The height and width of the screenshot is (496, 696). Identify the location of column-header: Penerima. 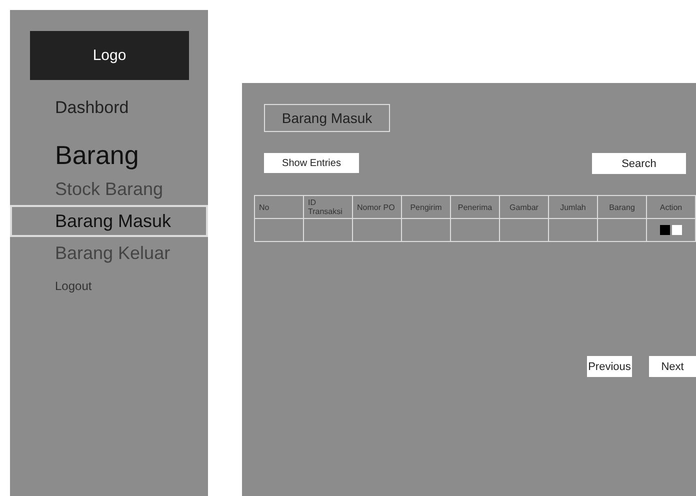
(475, 207).